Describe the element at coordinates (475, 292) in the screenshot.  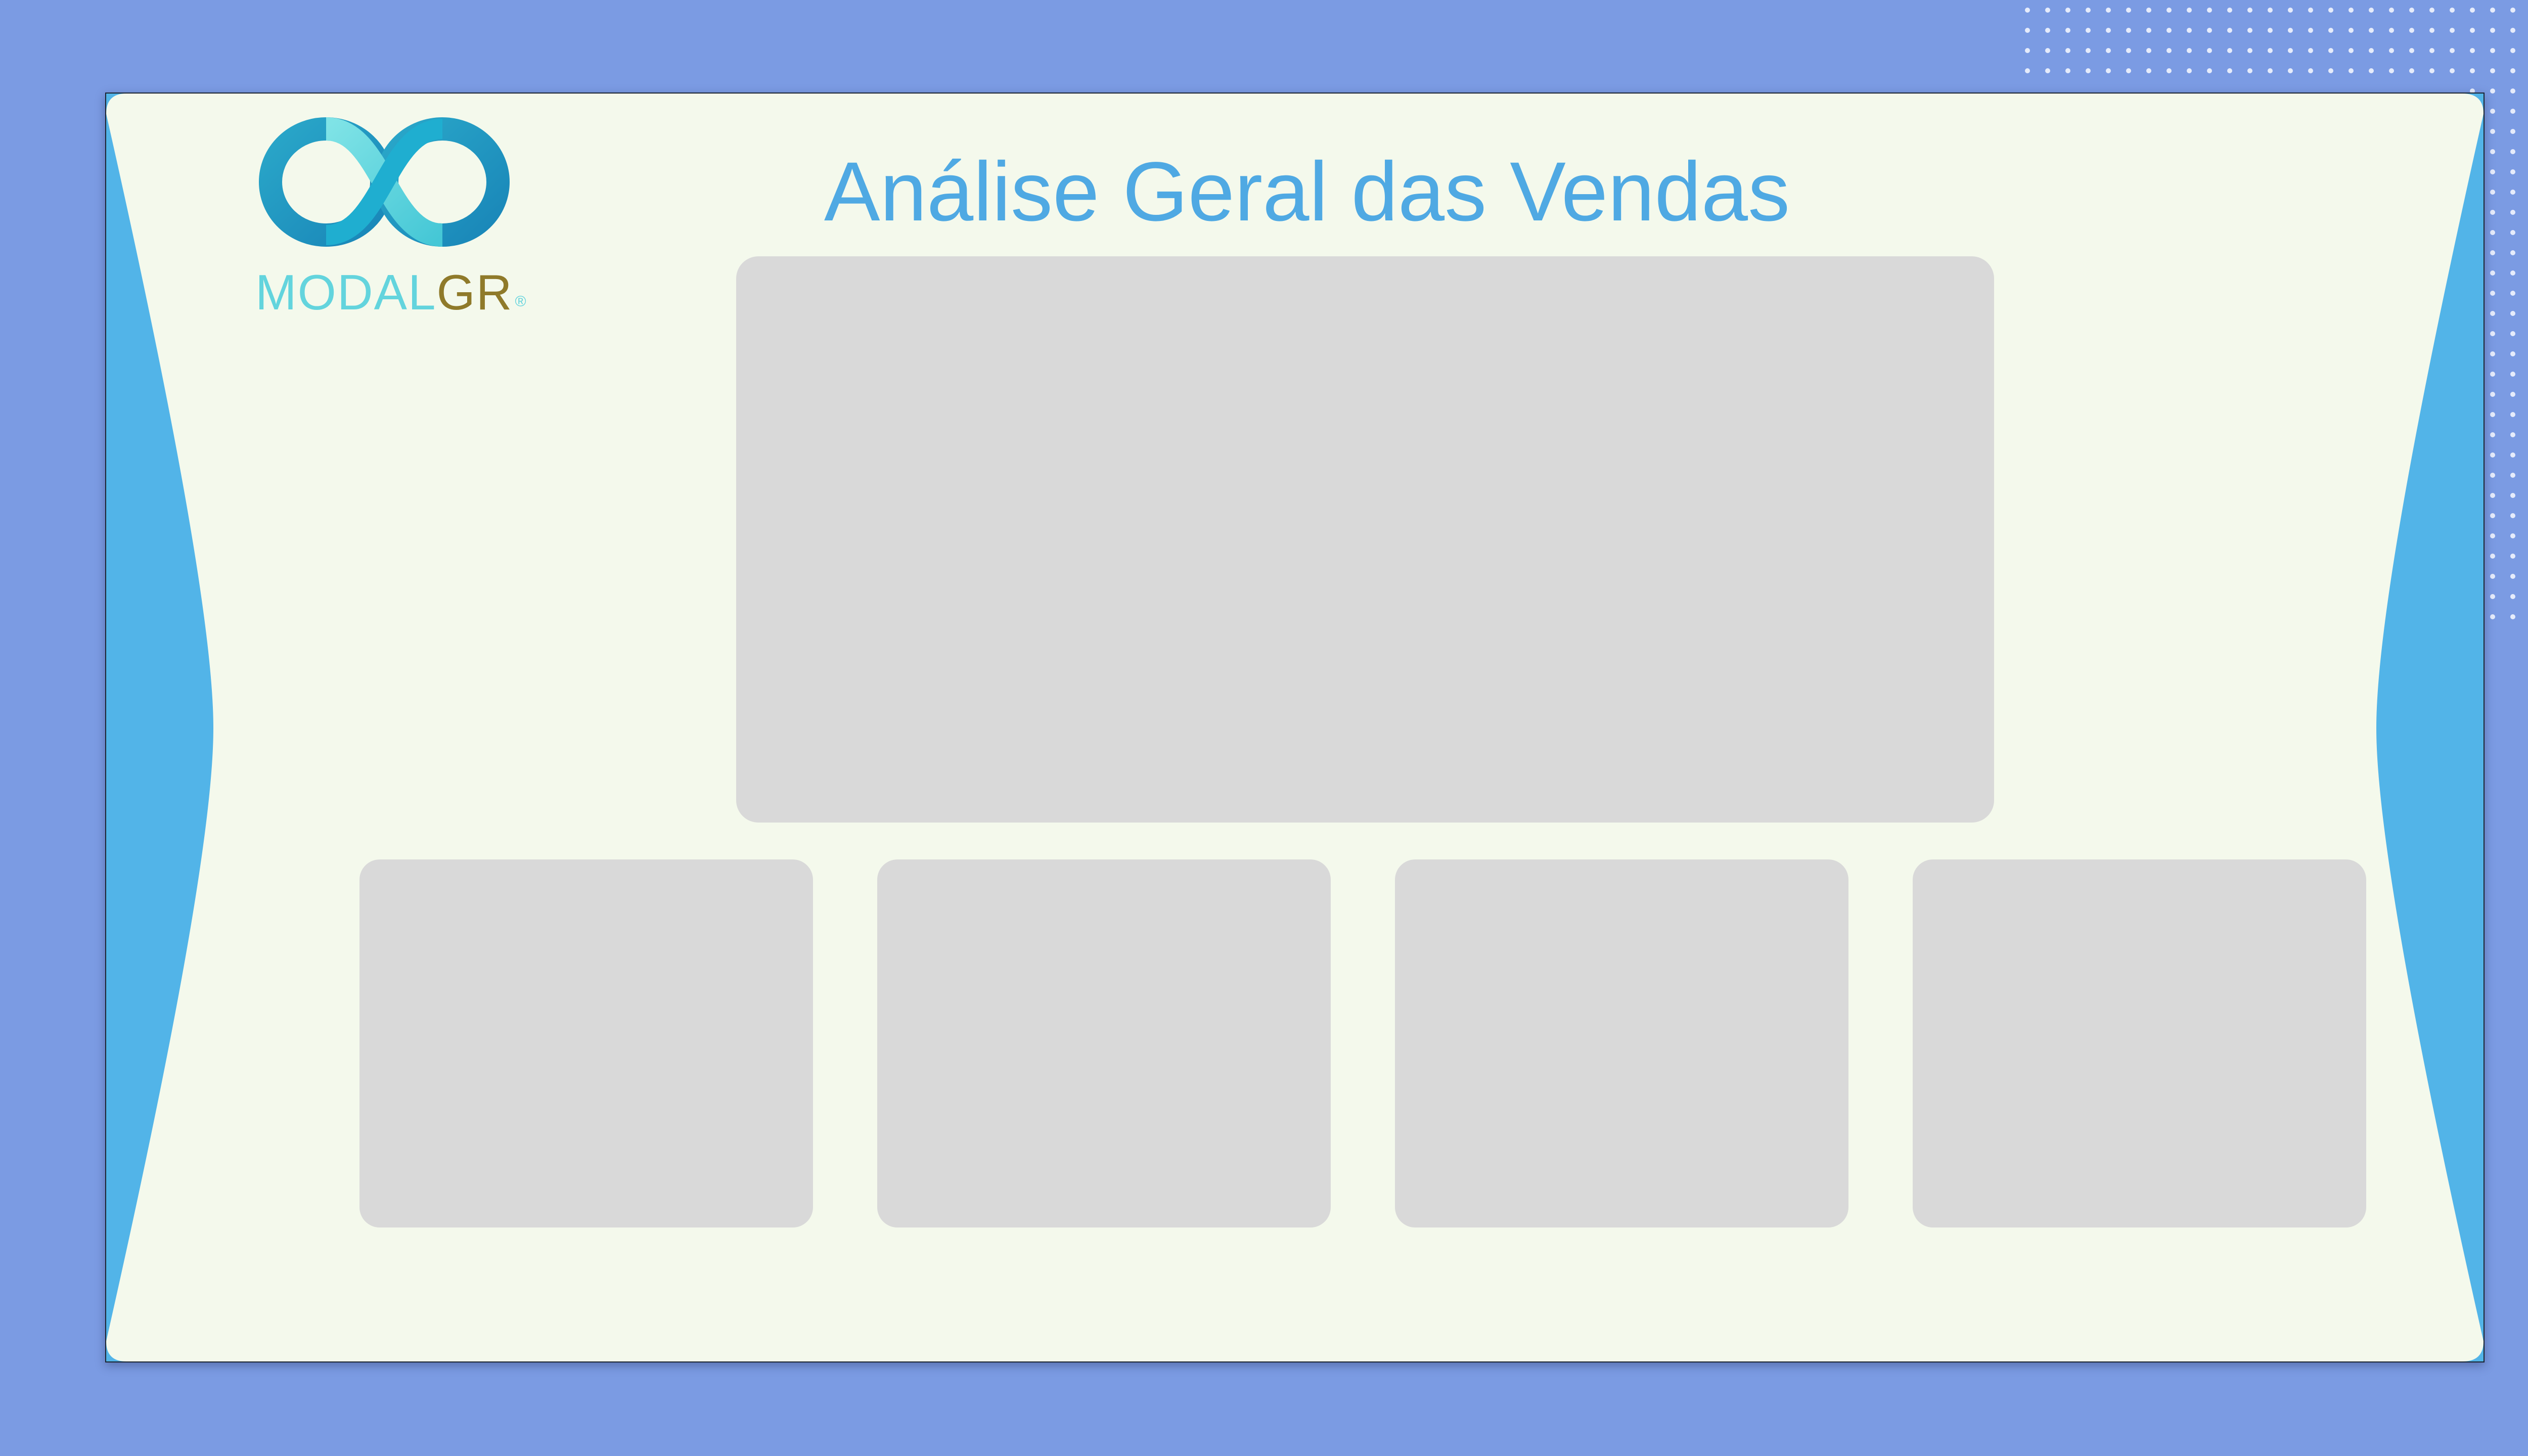
I see `brand-name-gr: GR` at that location.